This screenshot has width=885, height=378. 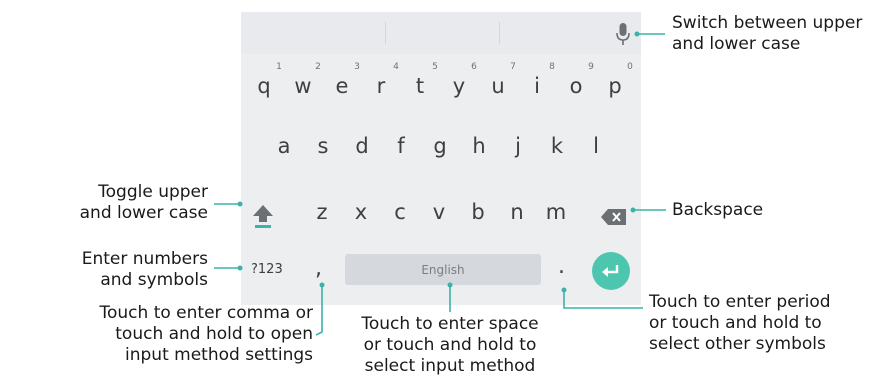 What do you see at coordinates (596, 146) in the screenshot?
I see `key: l` at bounding box center [596, 146].